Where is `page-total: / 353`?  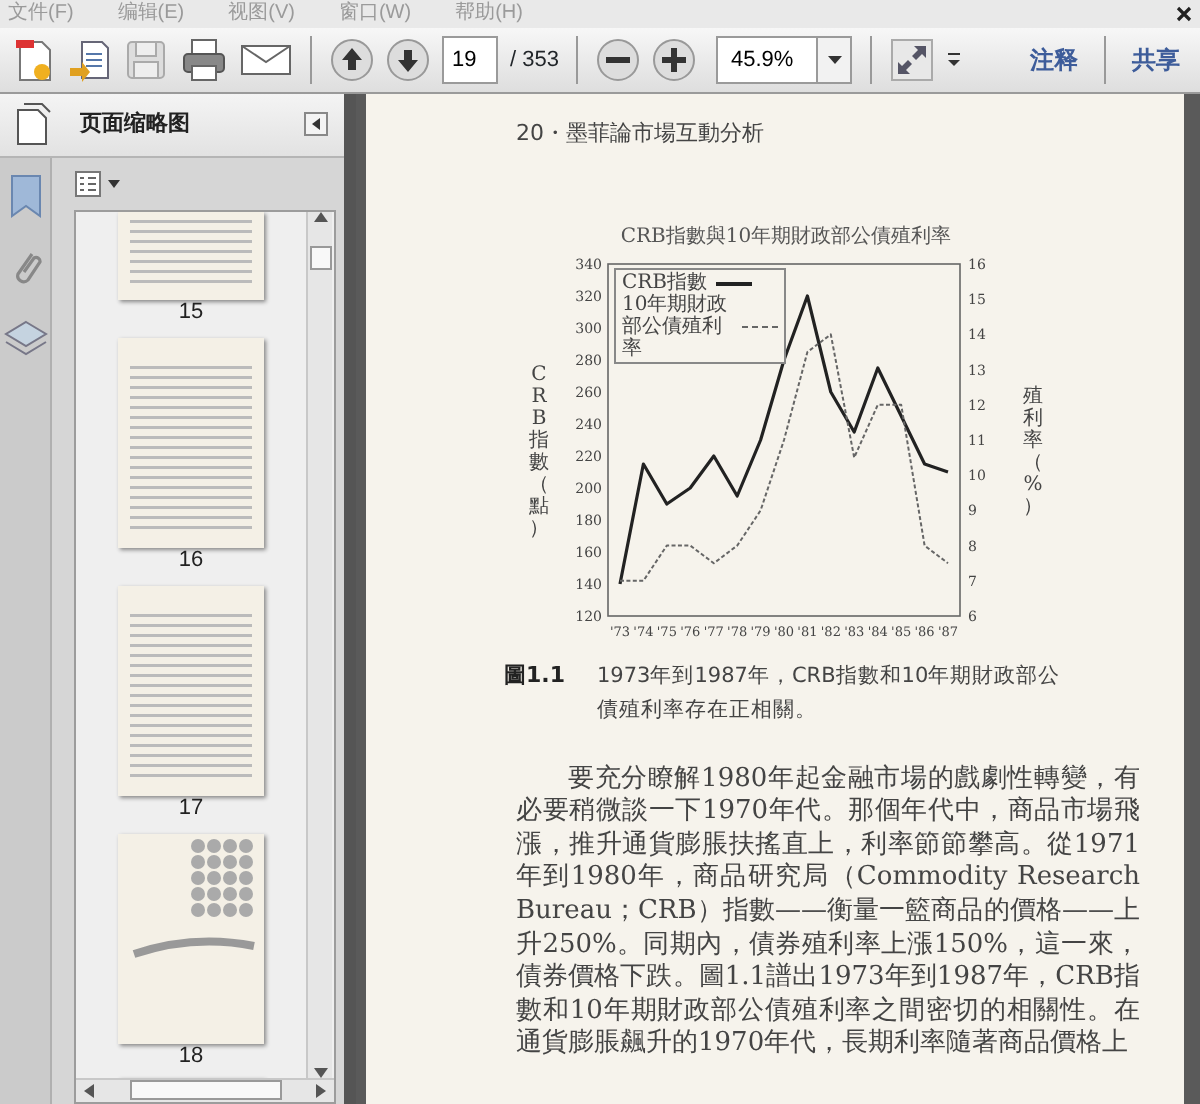 page-total: / 353 is located at coordinates (534, 60).